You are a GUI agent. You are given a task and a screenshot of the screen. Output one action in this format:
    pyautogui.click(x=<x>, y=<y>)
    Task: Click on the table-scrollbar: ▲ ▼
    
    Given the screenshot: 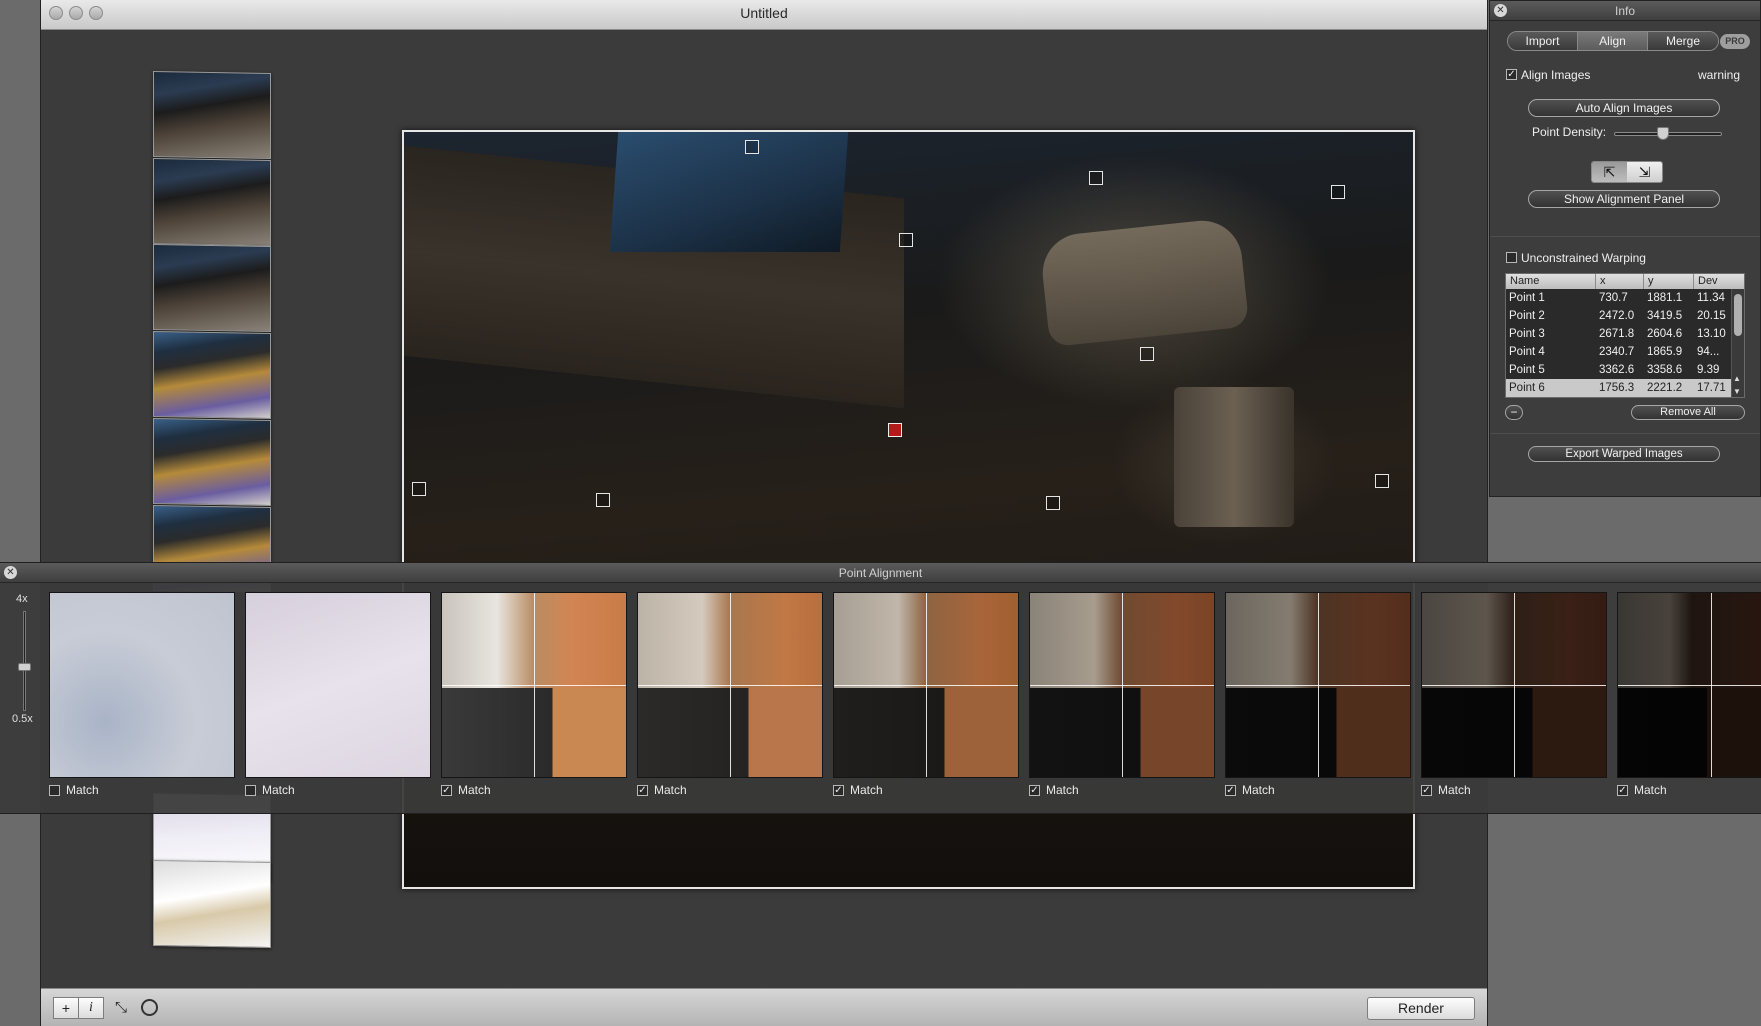 What is the action you would take?
    pyautogui.click(x=1737, y=343)
    